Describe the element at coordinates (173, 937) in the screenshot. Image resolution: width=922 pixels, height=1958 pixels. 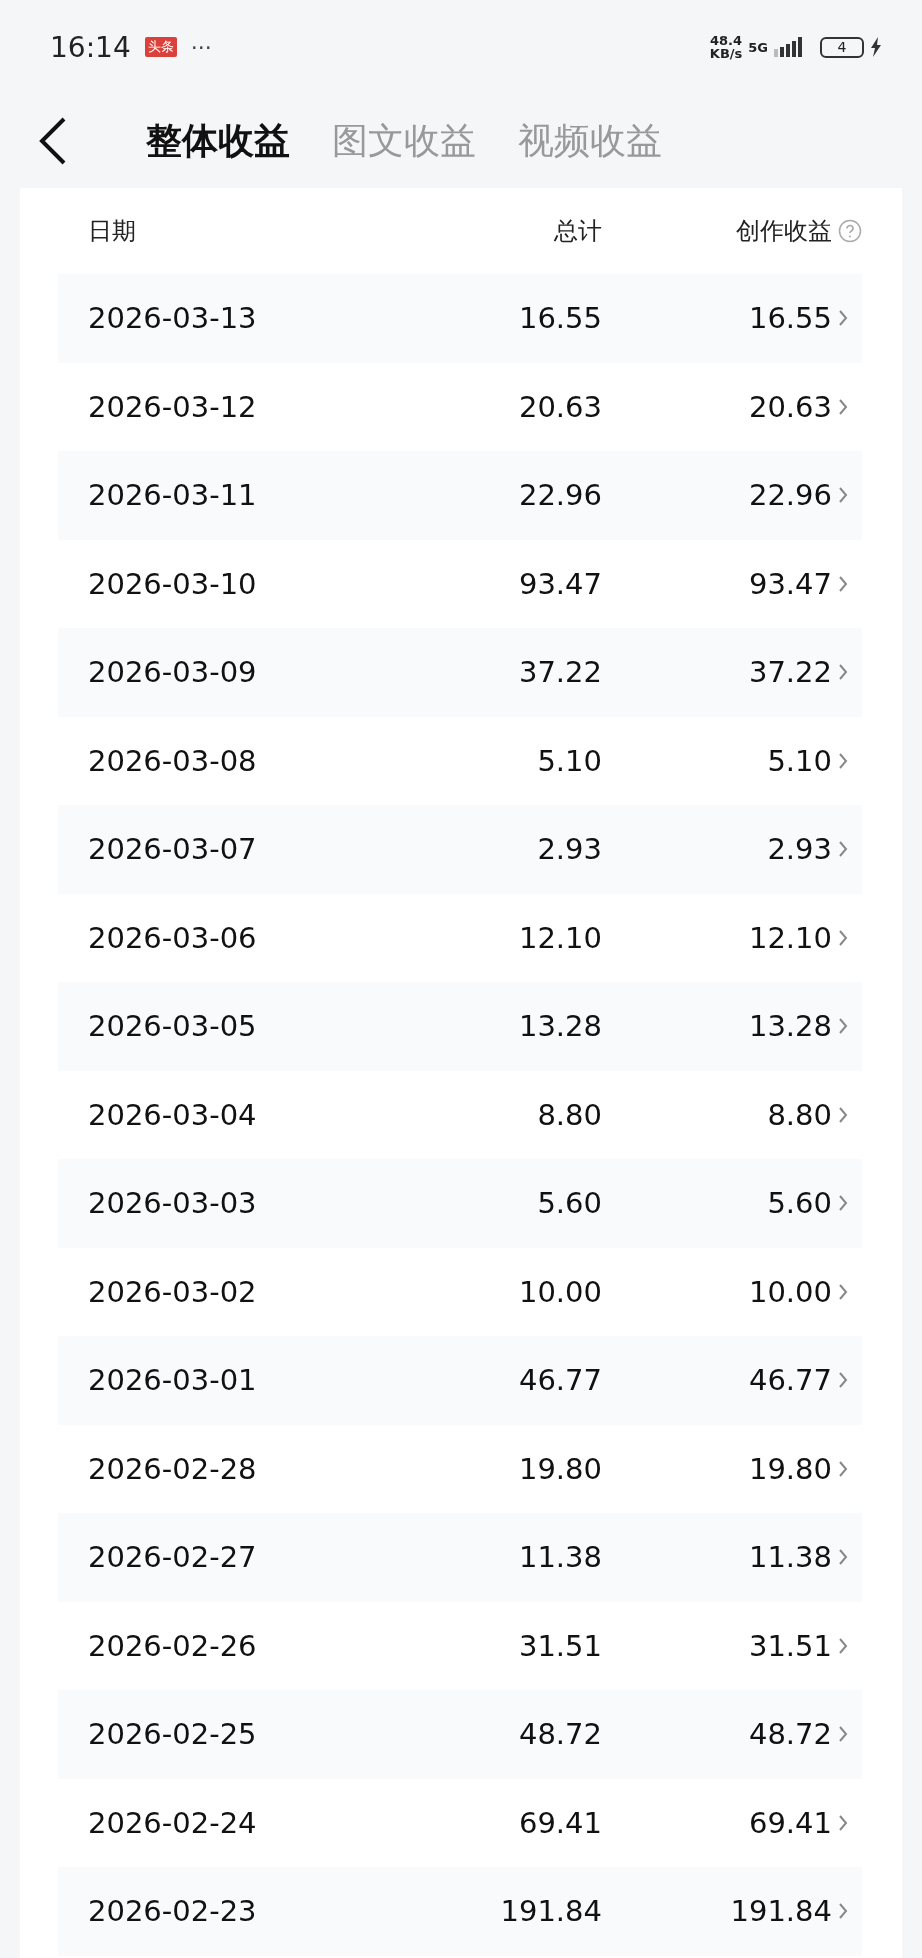
I see `date-cell-text: 2026-03-06` at that location.